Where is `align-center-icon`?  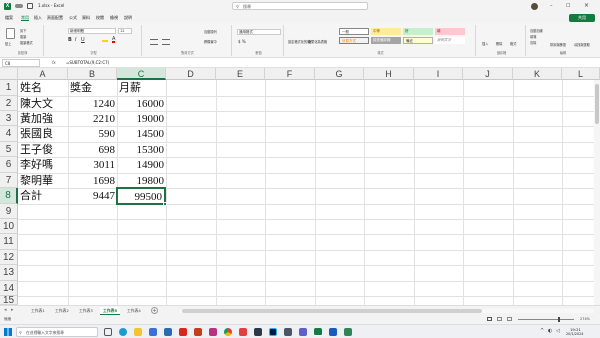
align-center-icon is located at coordinates (166, 42).